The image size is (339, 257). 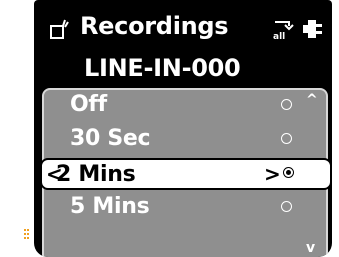 I want to click on list-item-label: Off, so click(x=88, y=104).